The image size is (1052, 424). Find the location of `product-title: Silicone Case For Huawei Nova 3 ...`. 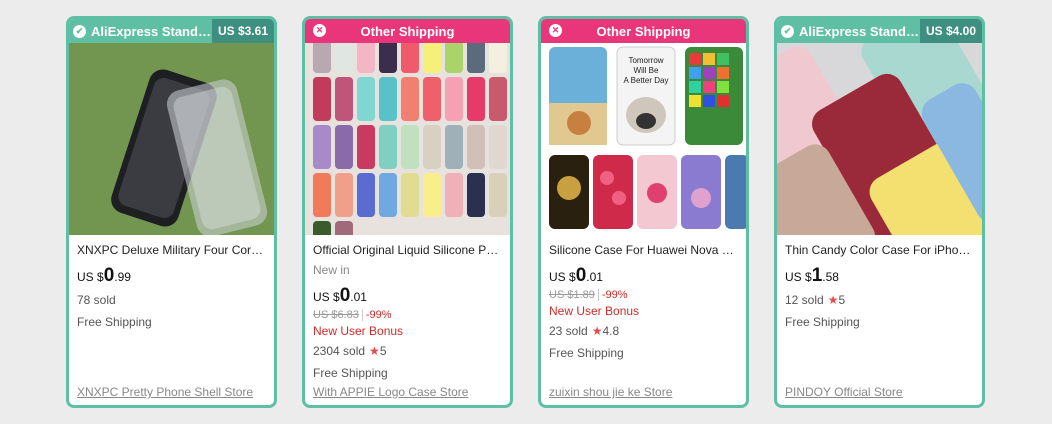

product-title: Silicone Case For Huawei Nova 3 ... is located at coordinates (643, 250).